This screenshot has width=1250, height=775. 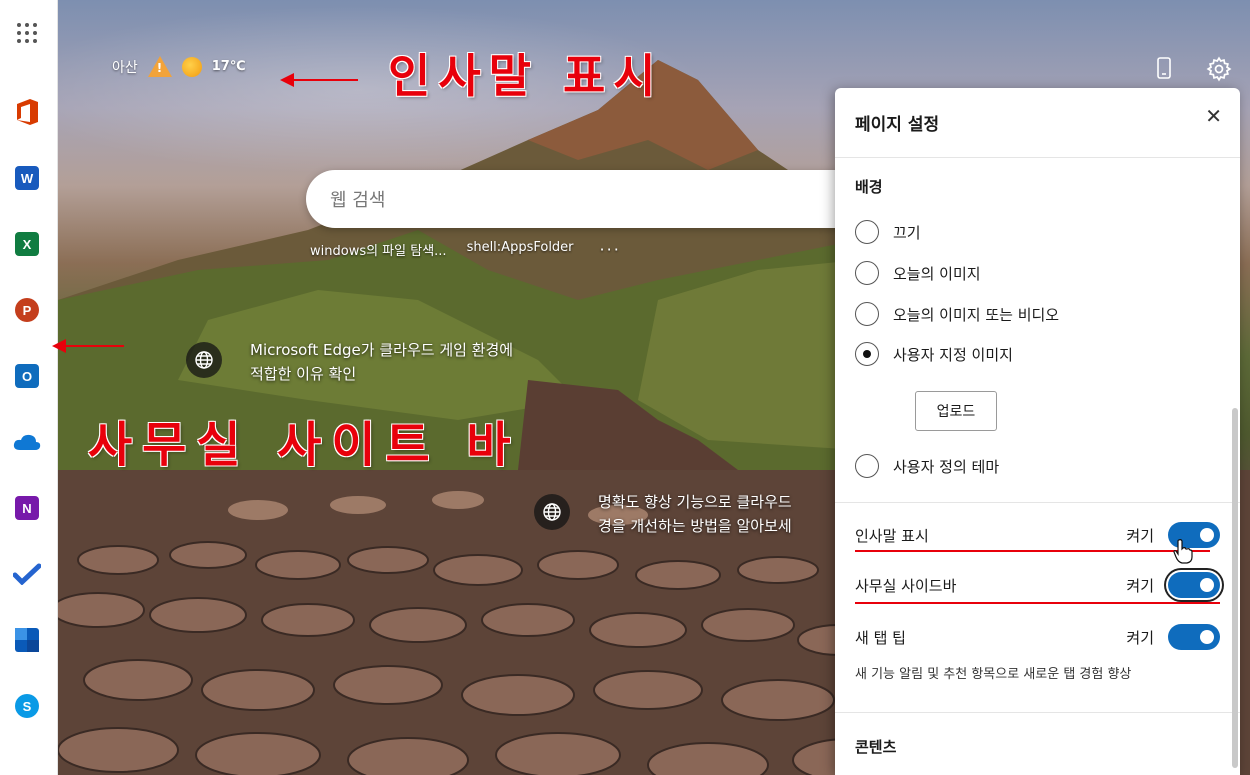 I want to click on background-option-daily-image: 오늘의 이미지, so click(x=918, y=273).